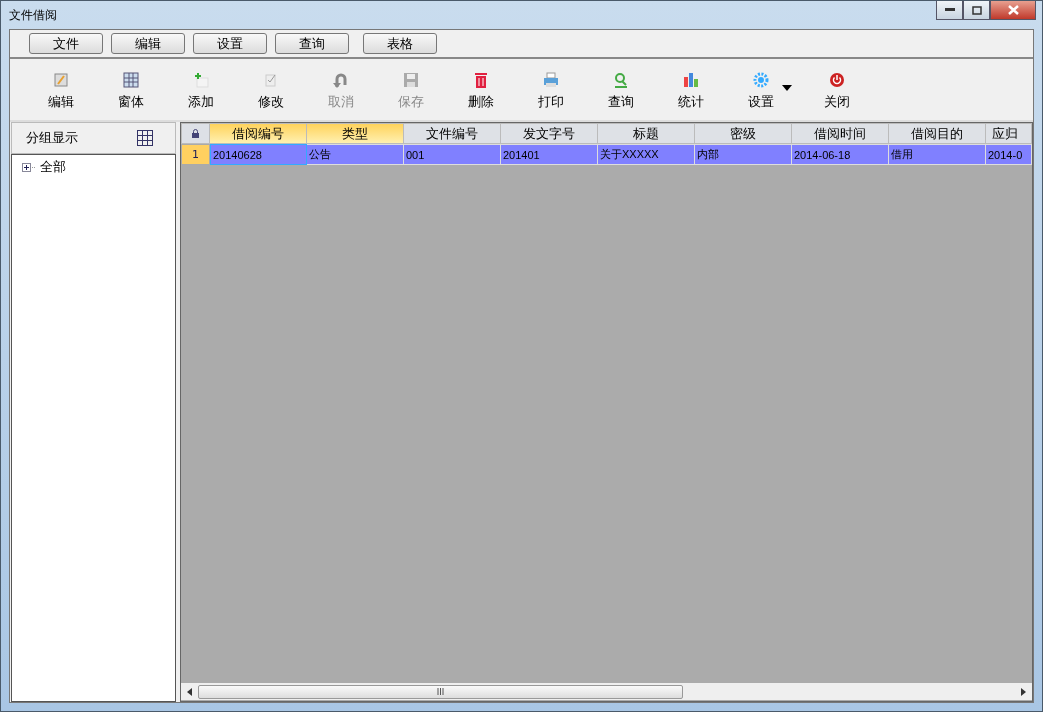 The height and width of the screenshot is (712, 1043). I want to click on minimize-icon, so click(949, 10).